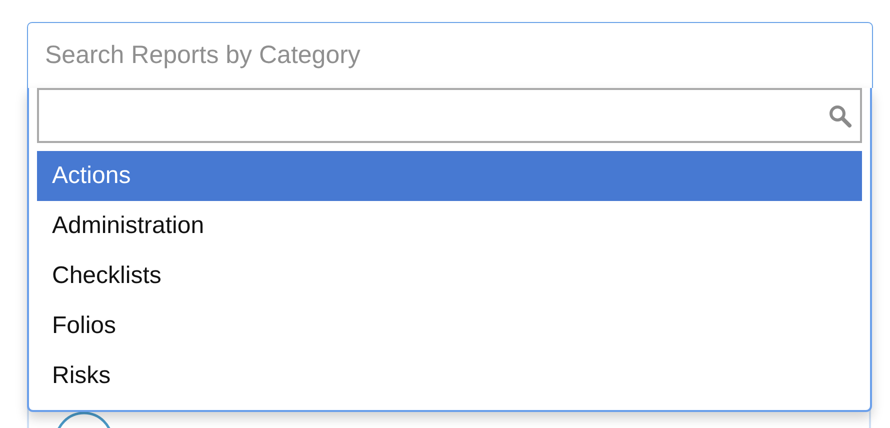 The width and height of the screenshot is (890, 428). I want to click on search-icon, so click(840, 116).